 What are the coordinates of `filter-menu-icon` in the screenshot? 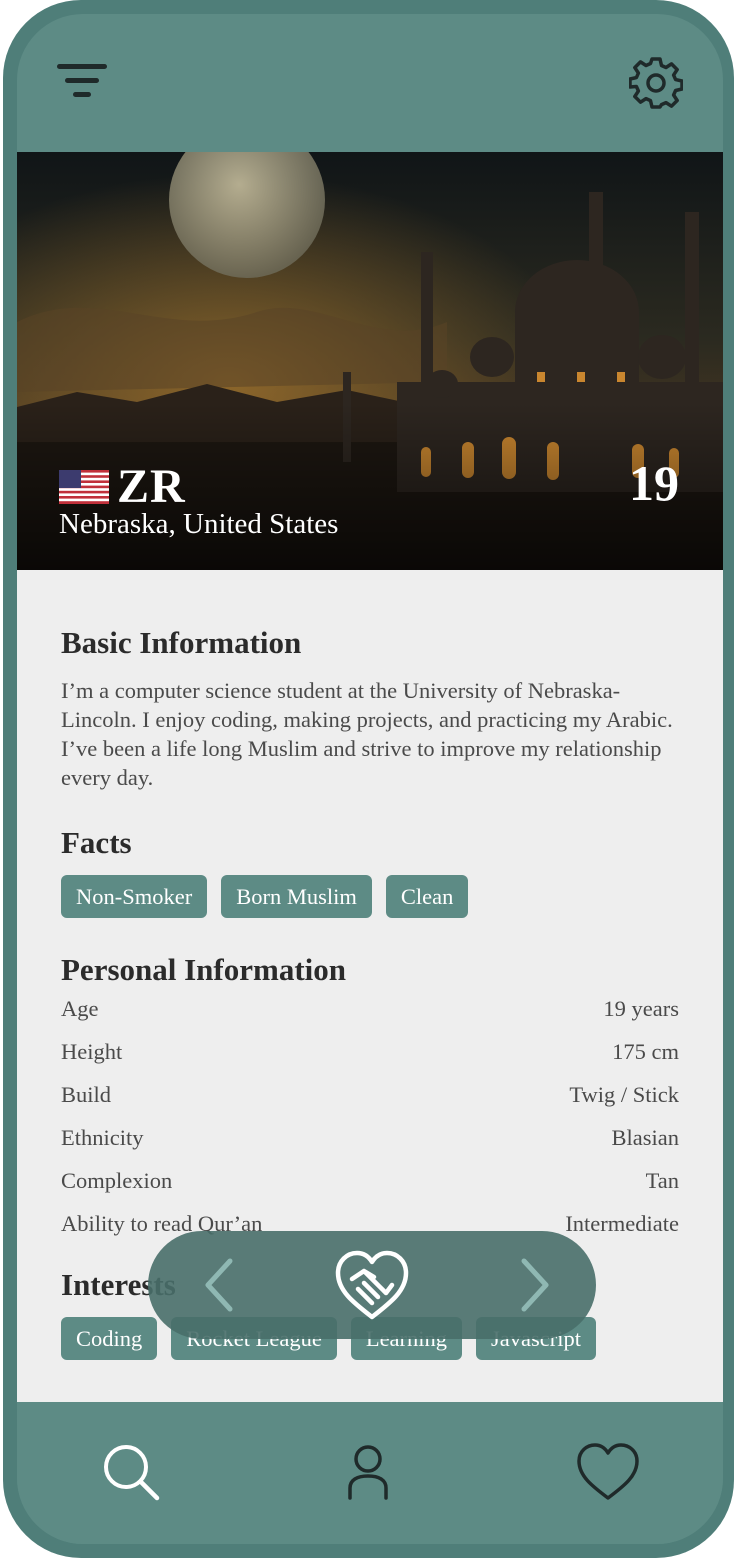 It's located at (85, 84).